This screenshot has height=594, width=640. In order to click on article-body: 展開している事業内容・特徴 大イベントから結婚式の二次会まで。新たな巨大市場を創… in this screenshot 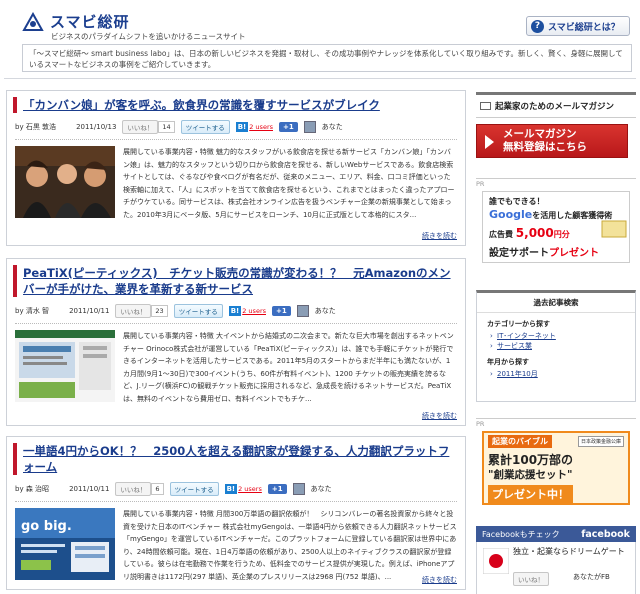, I will do `click(236, 376)`.